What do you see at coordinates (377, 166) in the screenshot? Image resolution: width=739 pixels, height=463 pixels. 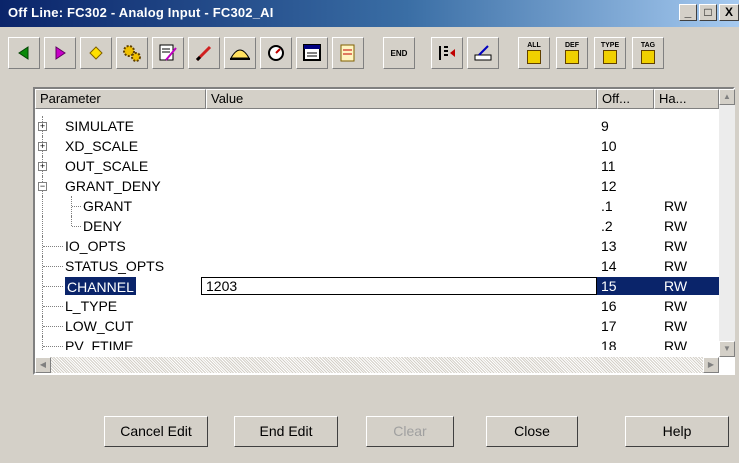 I see `table-row: + OUT_SCALE 11` at bounding box center [377, 166].